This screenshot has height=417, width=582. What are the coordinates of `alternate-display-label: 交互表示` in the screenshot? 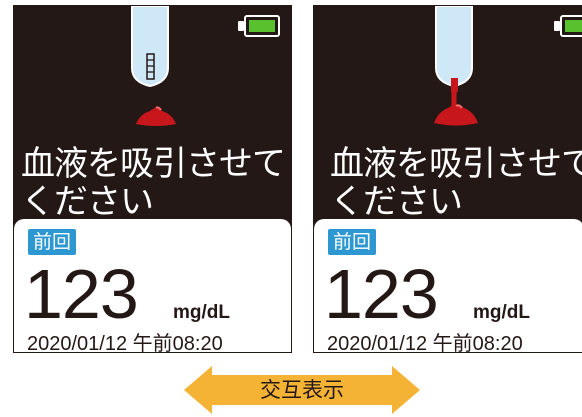 It's located at (302, 390).